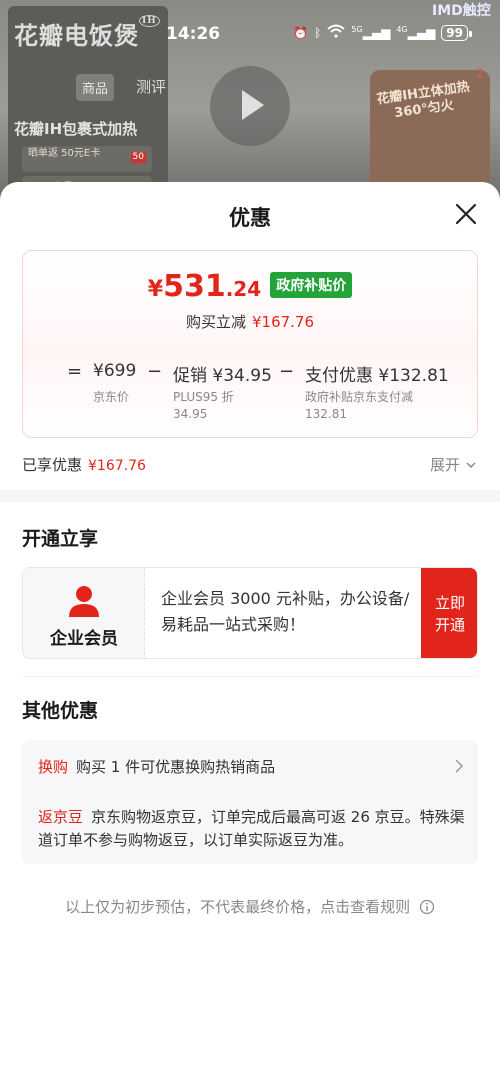 This screenshot has height=1085, width=500. What do you see at coordinates (426, 907) in the screenshot?
I see `info-icon` at bounding box center [426, 907].